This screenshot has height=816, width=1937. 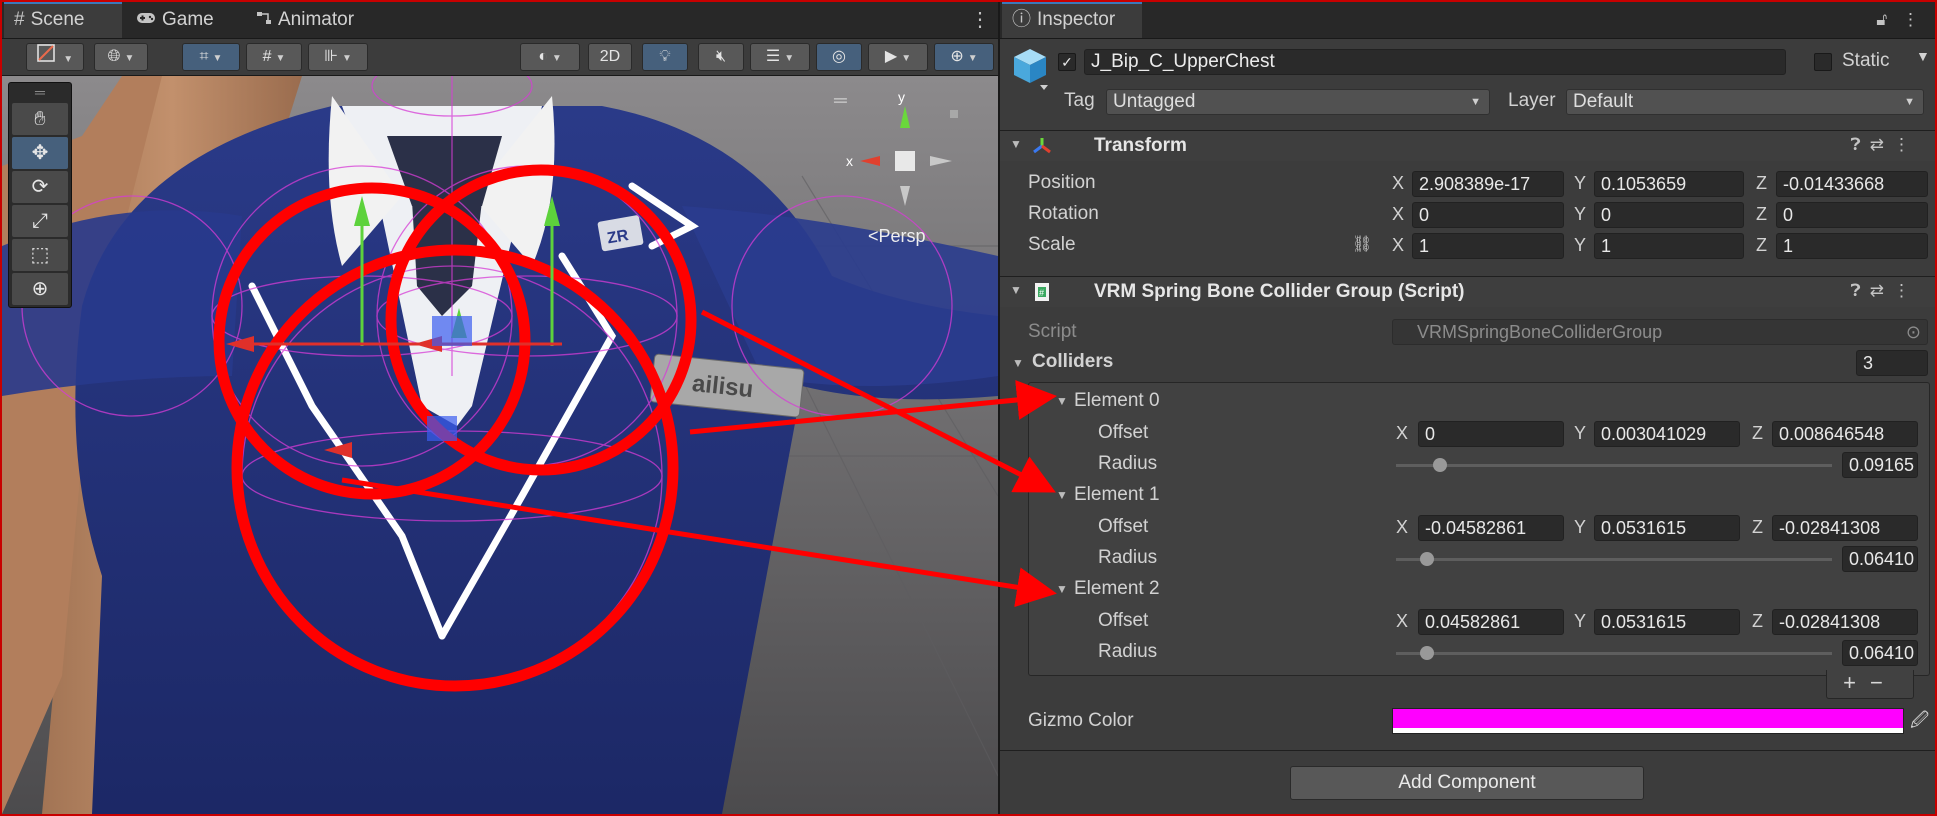 What do you see at coordinates (1823, 62) in the screenshot?
I see `static-checkbox` at bounding box center [1823, 62].